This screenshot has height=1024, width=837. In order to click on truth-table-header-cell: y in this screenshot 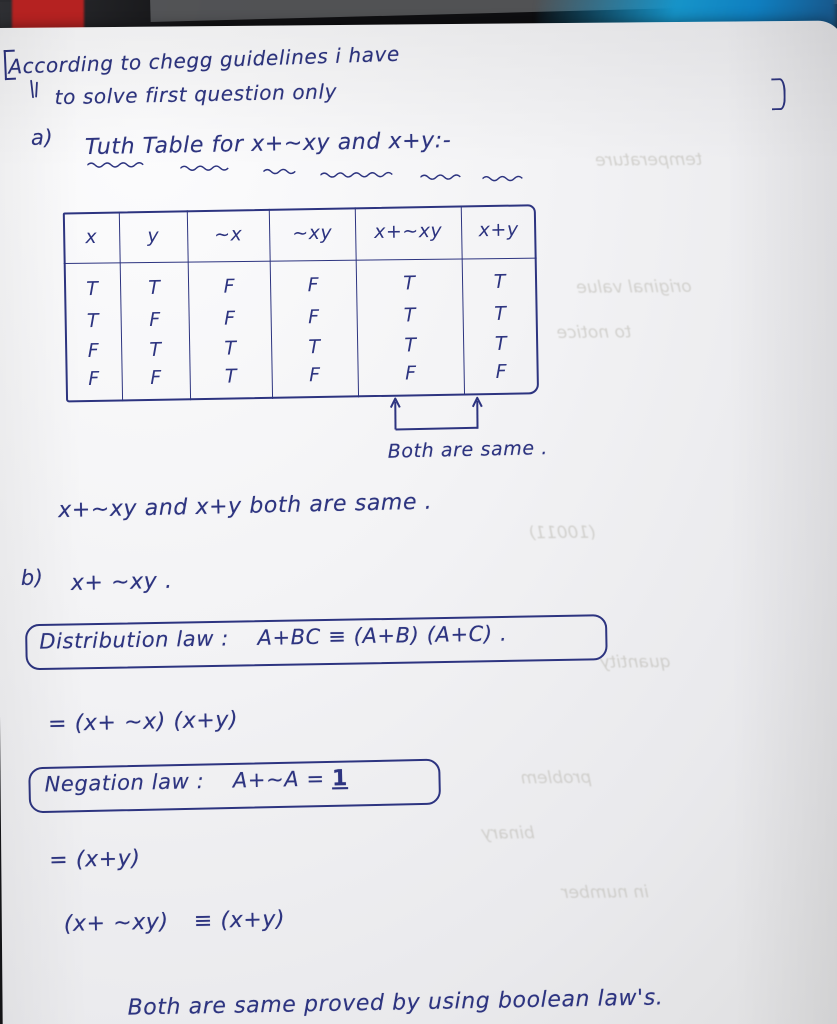, I will do `click(153, 236)`.